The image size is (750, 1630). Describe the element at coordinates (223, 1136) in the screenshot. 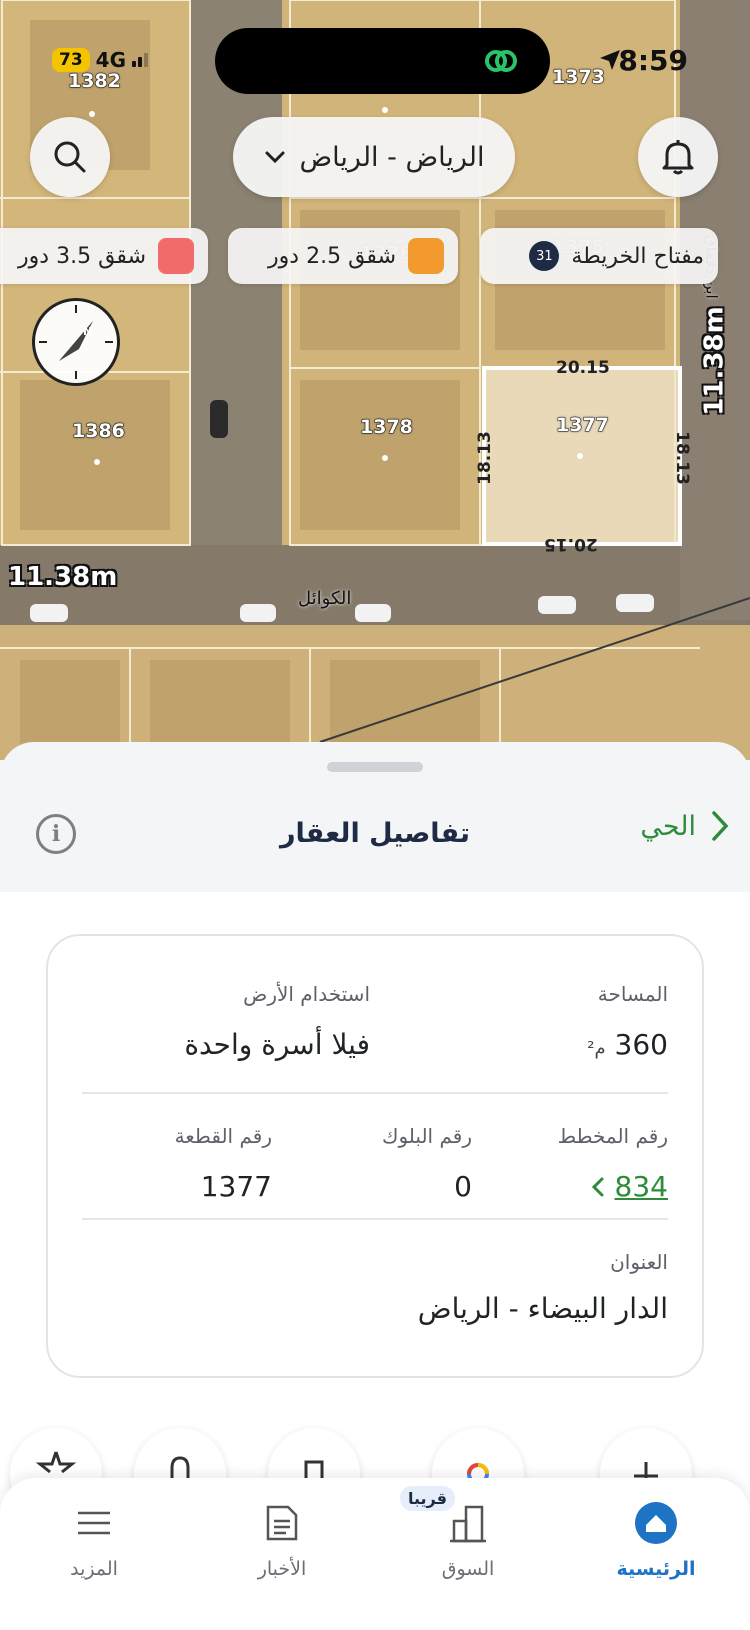

I see `parcel-number-label: رقم القطعة` at that location.